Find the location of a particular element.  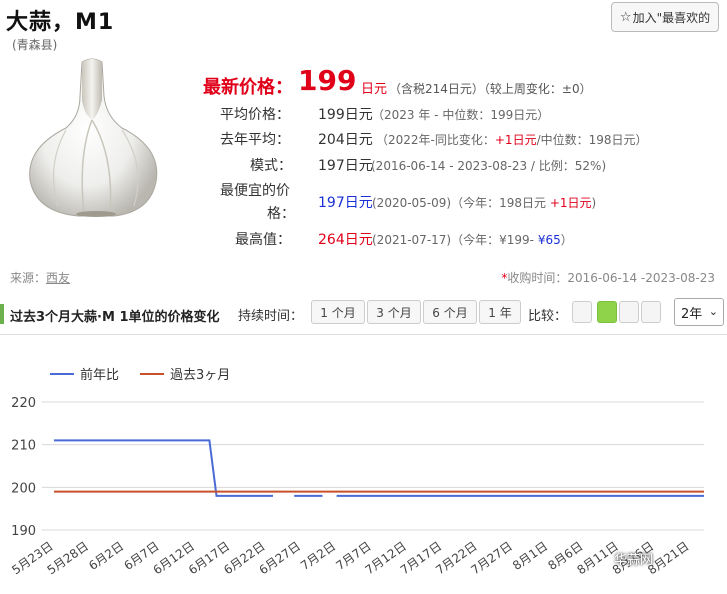

source-link: 西友 is located at coordinates (58, 278).